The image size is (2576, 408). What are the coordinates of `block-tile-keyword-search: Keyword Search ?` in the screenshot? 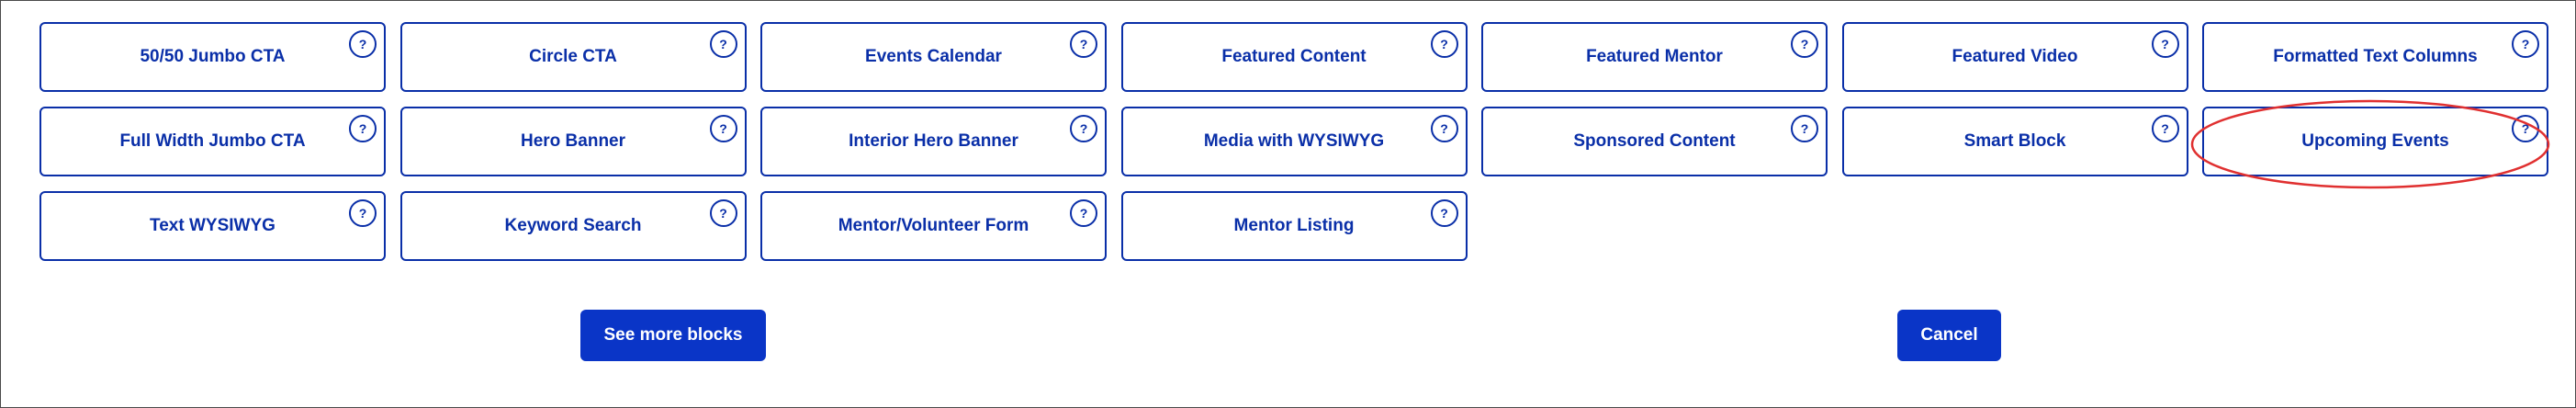 It's located at (573, 226).